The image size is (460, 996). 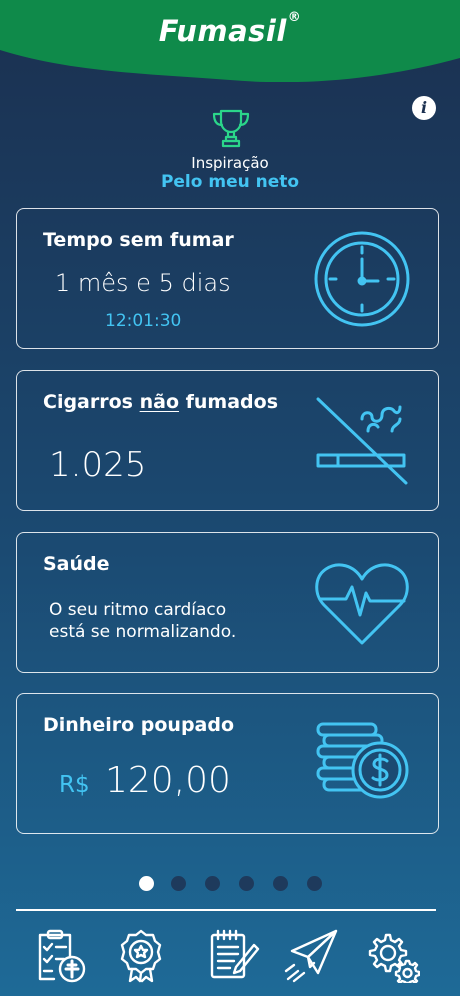 I want to click on nav-achievements-button, so click(x=141, y=955).